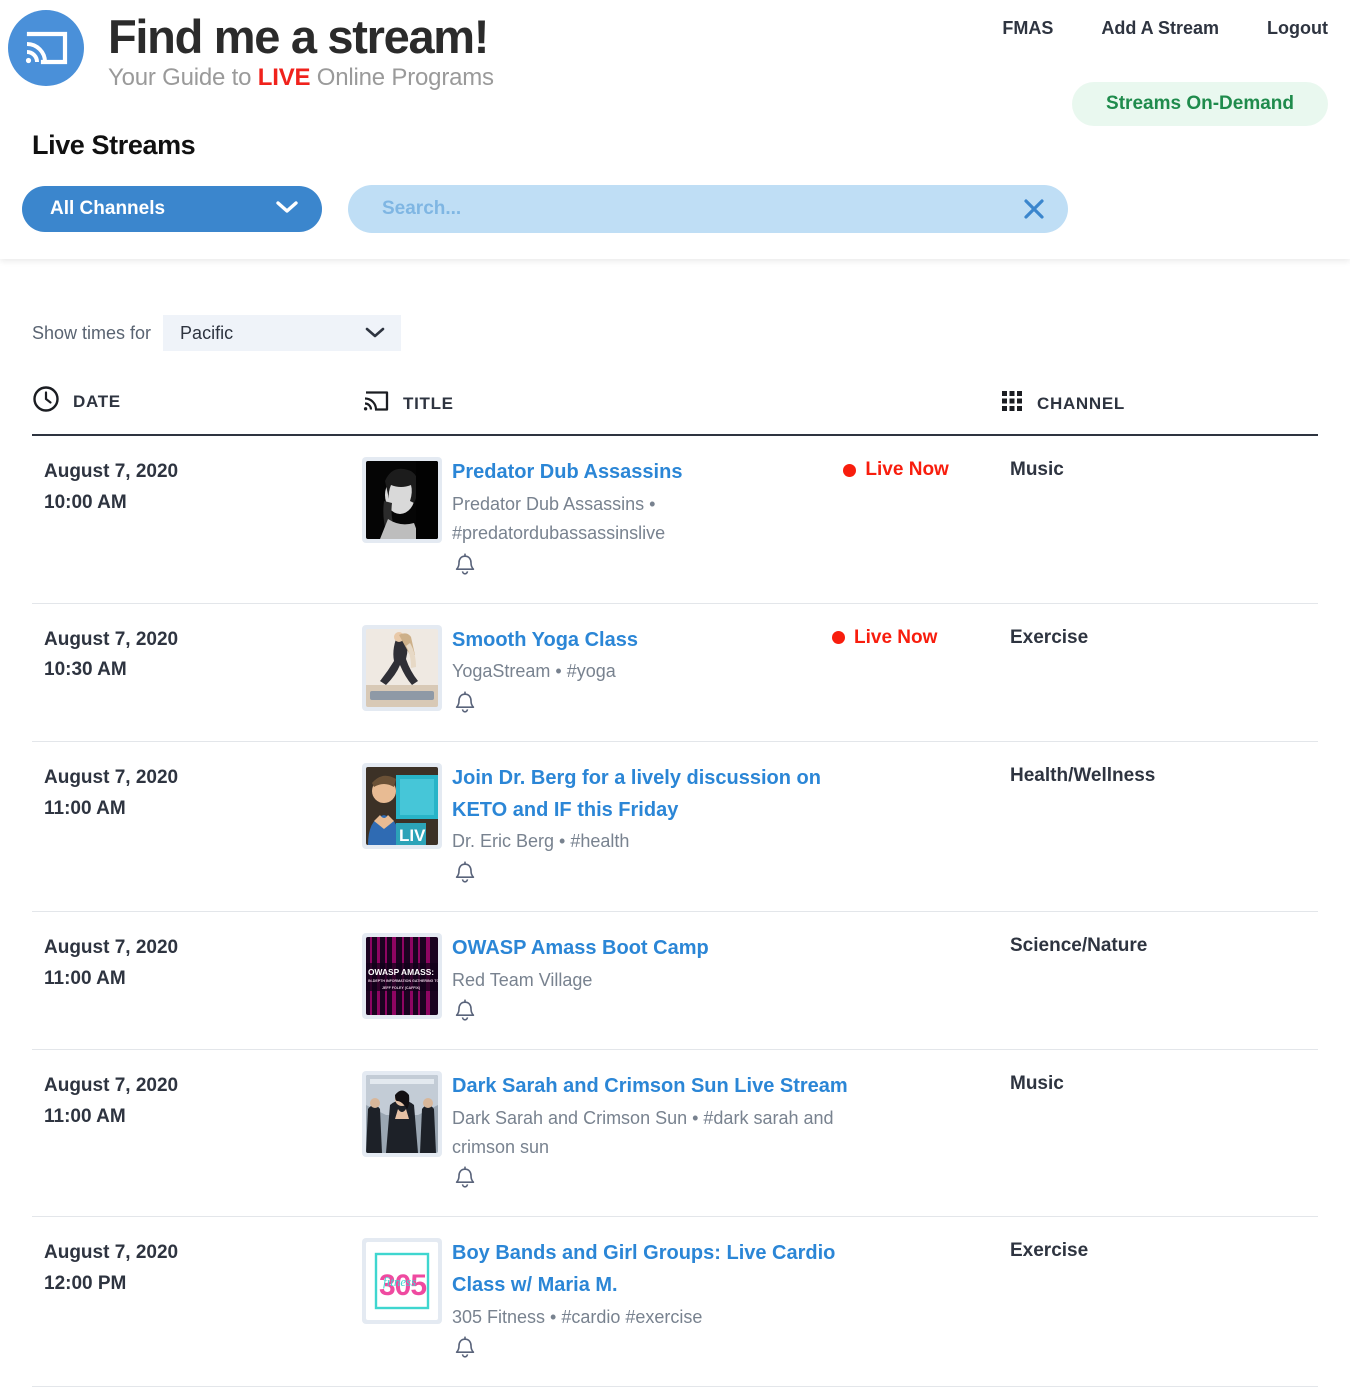  Describe the element at coordinates (1034, 209) in the screenshot. I see `close-icon` at that location.